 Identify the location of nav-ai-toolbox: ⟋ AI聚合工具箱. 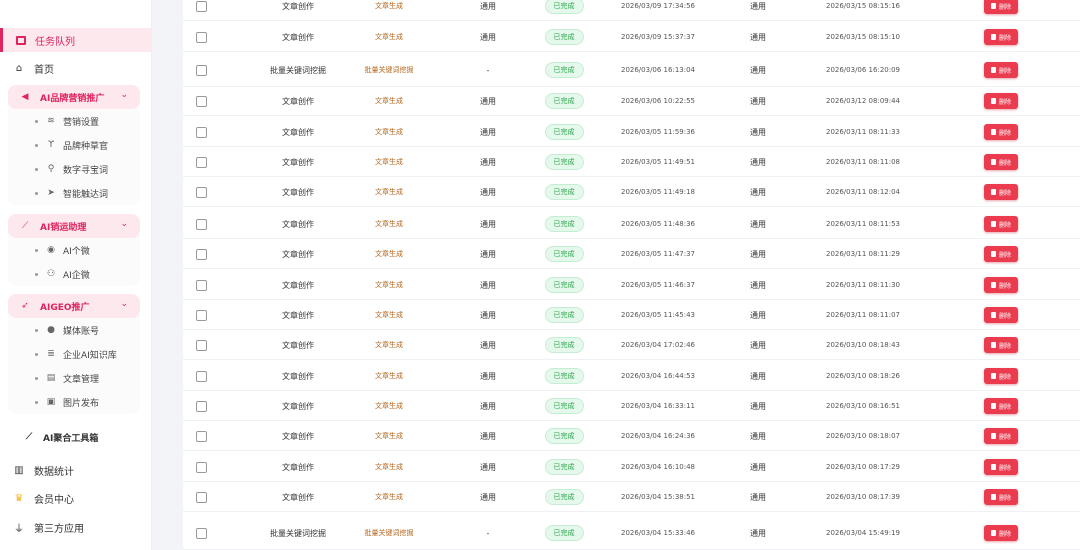
(74, 437).